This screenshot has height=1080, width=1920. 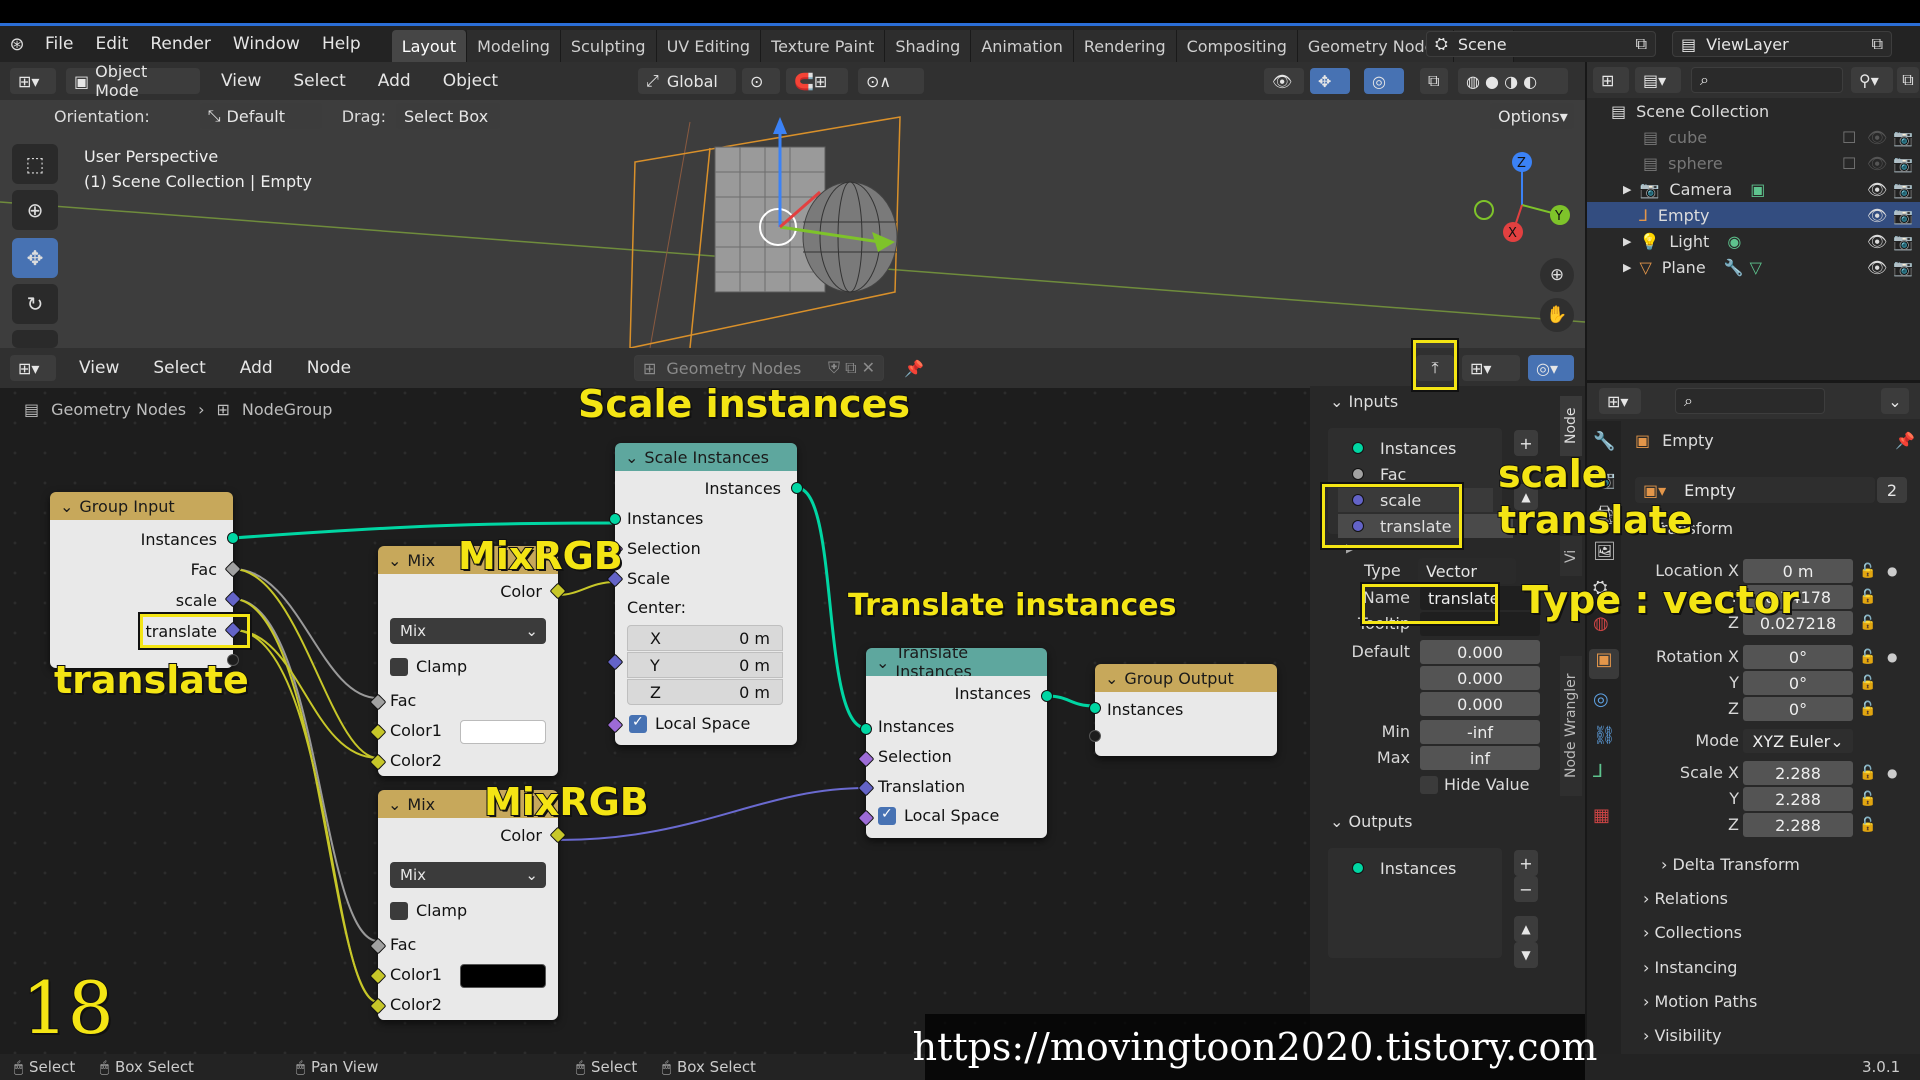 I want to click on tab-animation: Animation, so click(x=1022, y=46).